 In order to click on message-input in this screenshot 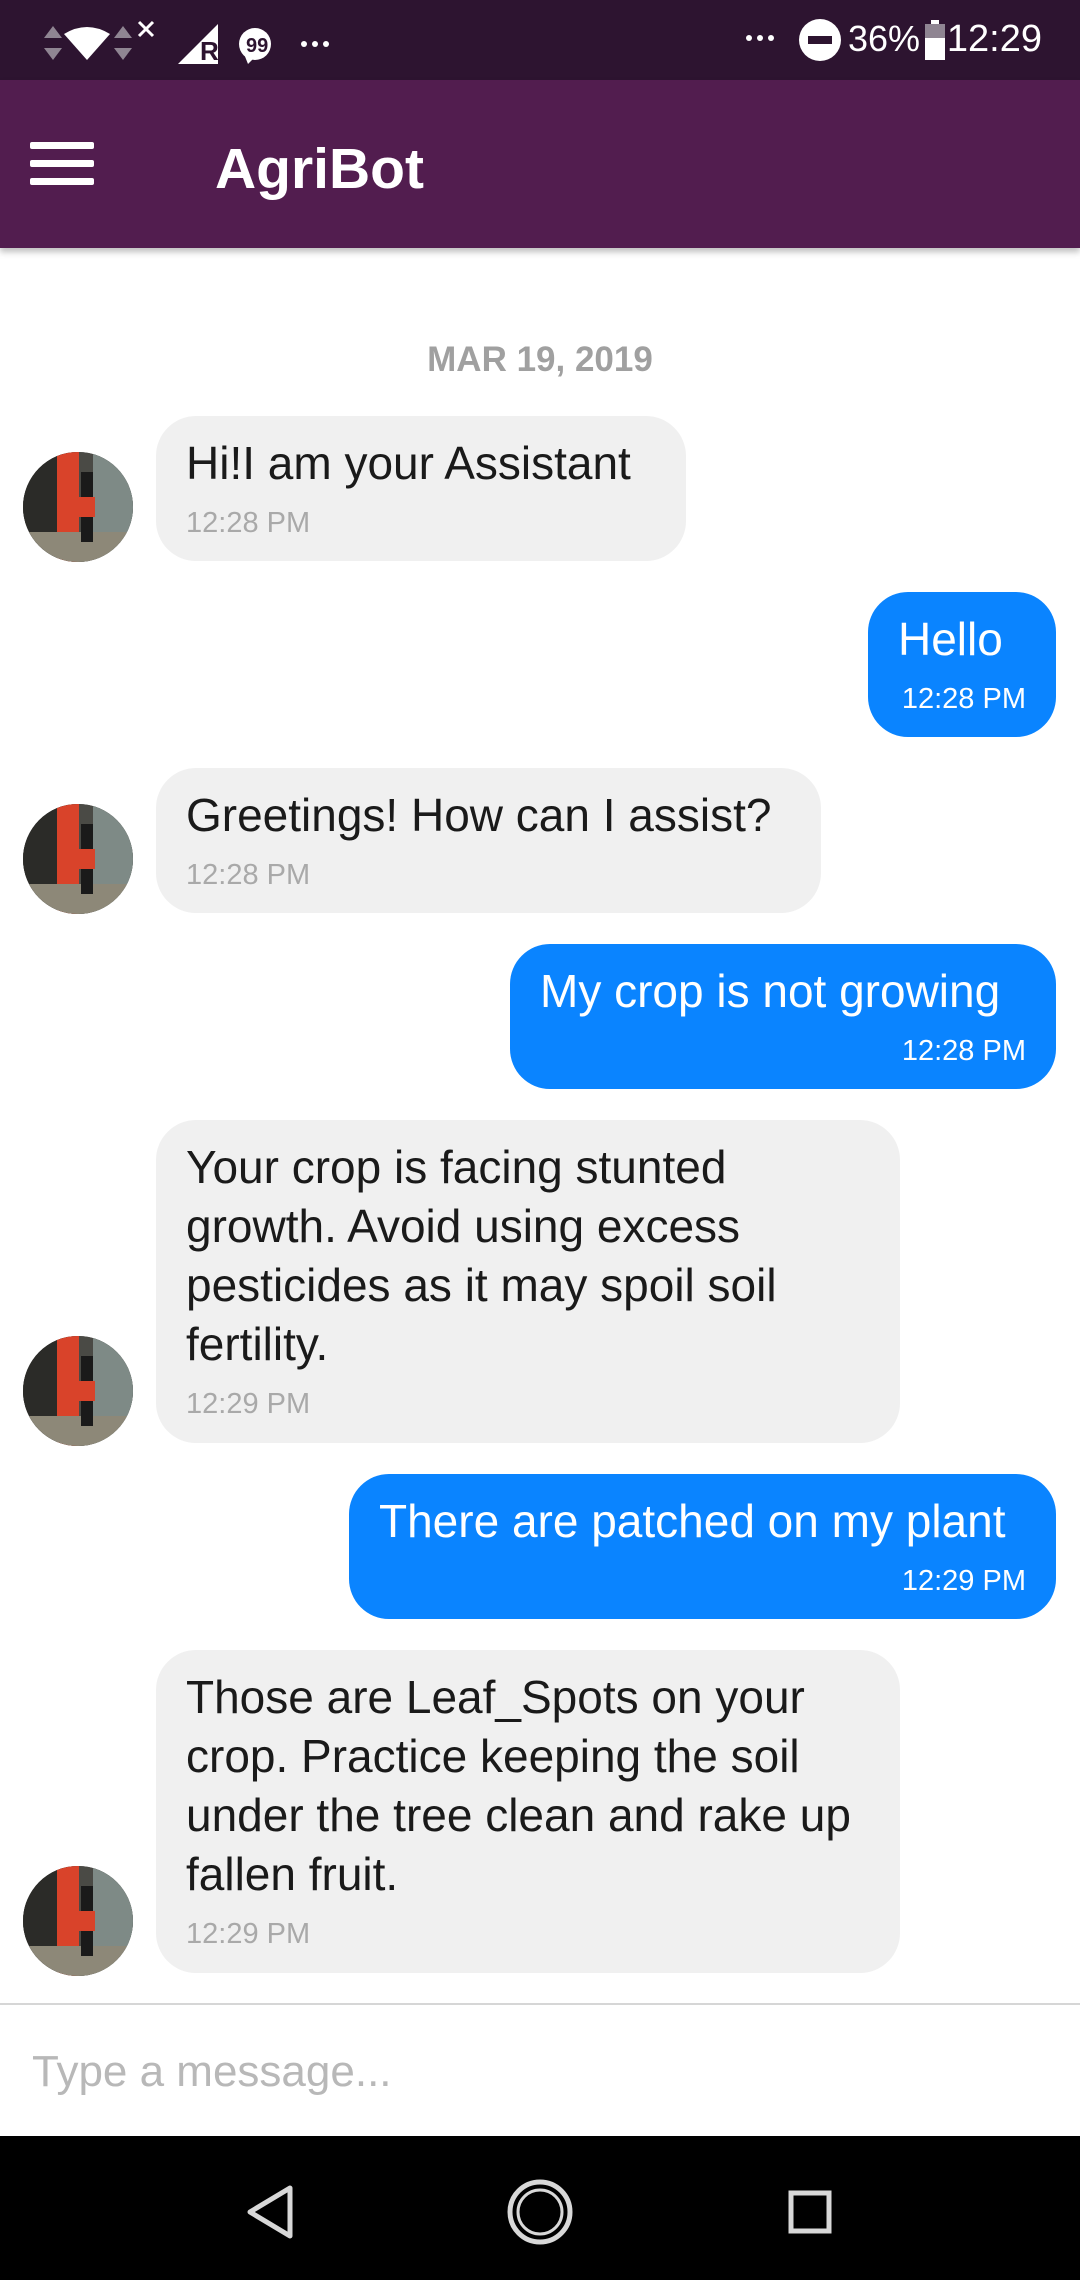, I will do `click(532, 2072)`.